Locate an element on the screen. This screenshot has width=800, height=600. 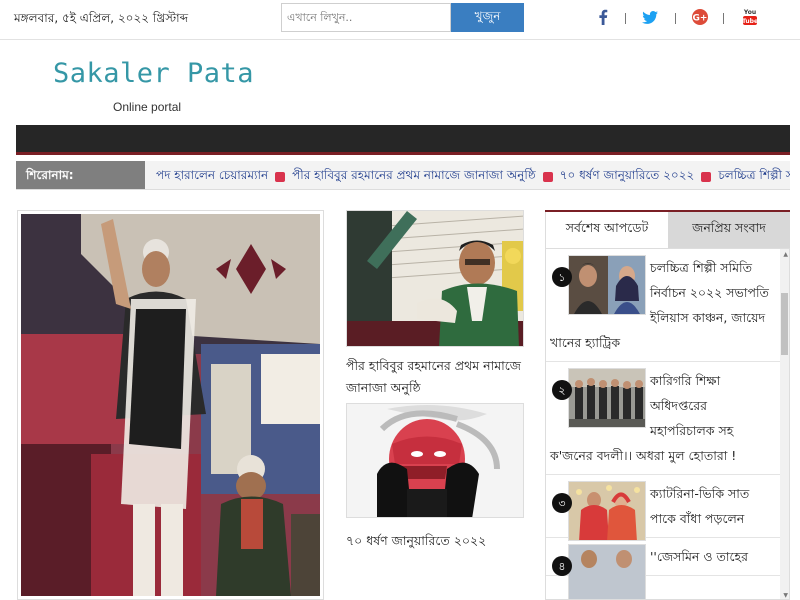
ticker-item: পদ হারালেন চেয়ারম্যান is located at coordinates (212, 177).